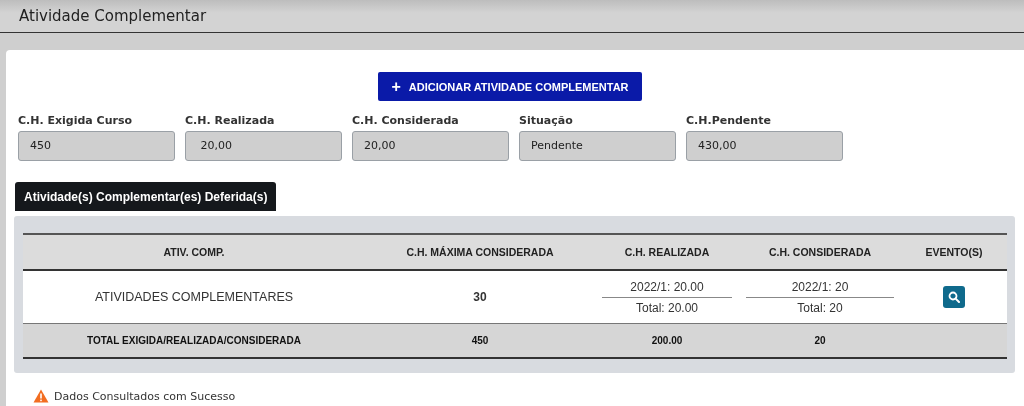 Image resolution: width=1024 pixels, height=406 pixels. What do you see at coordinates (230, 120) in the screenshot?
I see `field-label: C.H. Realizada` at bounding box center [230, 120].